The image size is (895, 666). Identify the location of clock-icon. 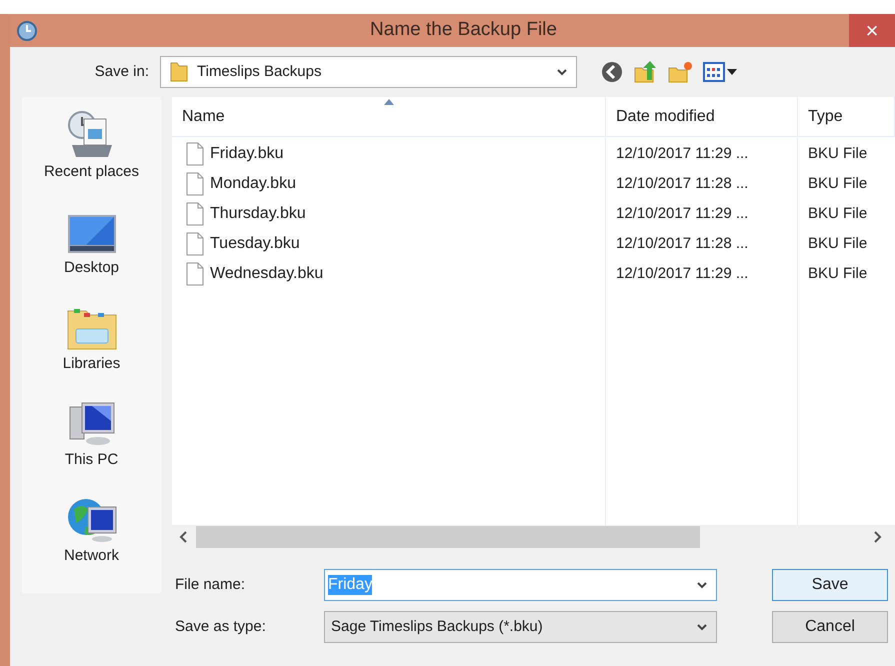
(27, 31).